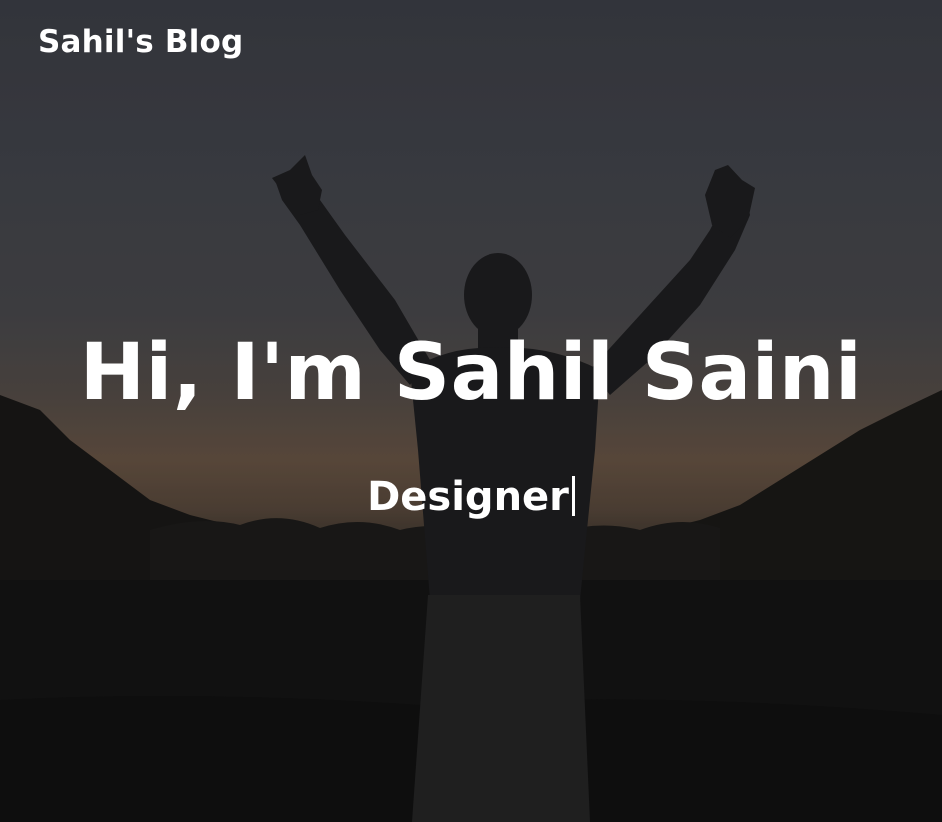 This screenshot has width=942, height=822. Describe the element at coordinates (471, 373) in the screenshot. I see `hero-headline: Hi, I'm Sahil Saini` at that location.